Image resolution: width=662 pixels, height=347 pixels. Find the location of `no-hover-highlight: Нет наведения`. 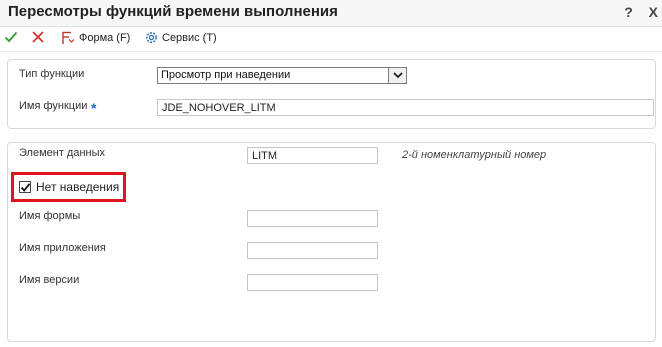

no-hover-highlight: Нет наведения is located at coordinates (68, 187).